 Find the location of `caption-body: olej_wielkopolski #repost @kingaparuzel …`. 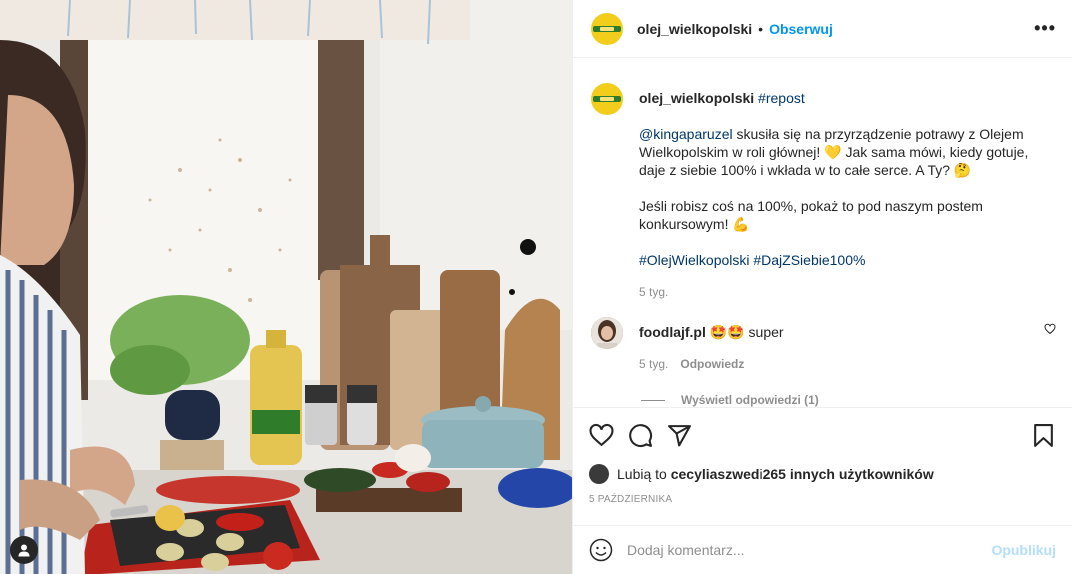

caption-body: olej_wielkopolski #repost @kingaparuzel … is located at coordinates (847, 192).